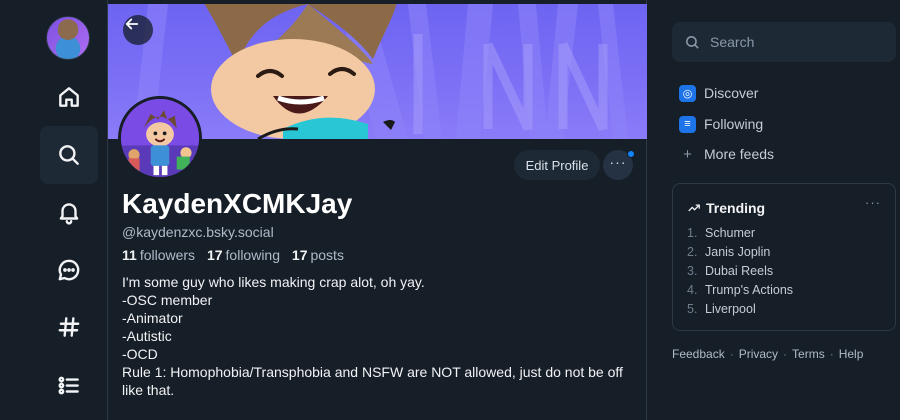 Image resolution: width=900 pixels, height=420 pixels. I want to click on trend-label: Schumer, so click(730, 233).